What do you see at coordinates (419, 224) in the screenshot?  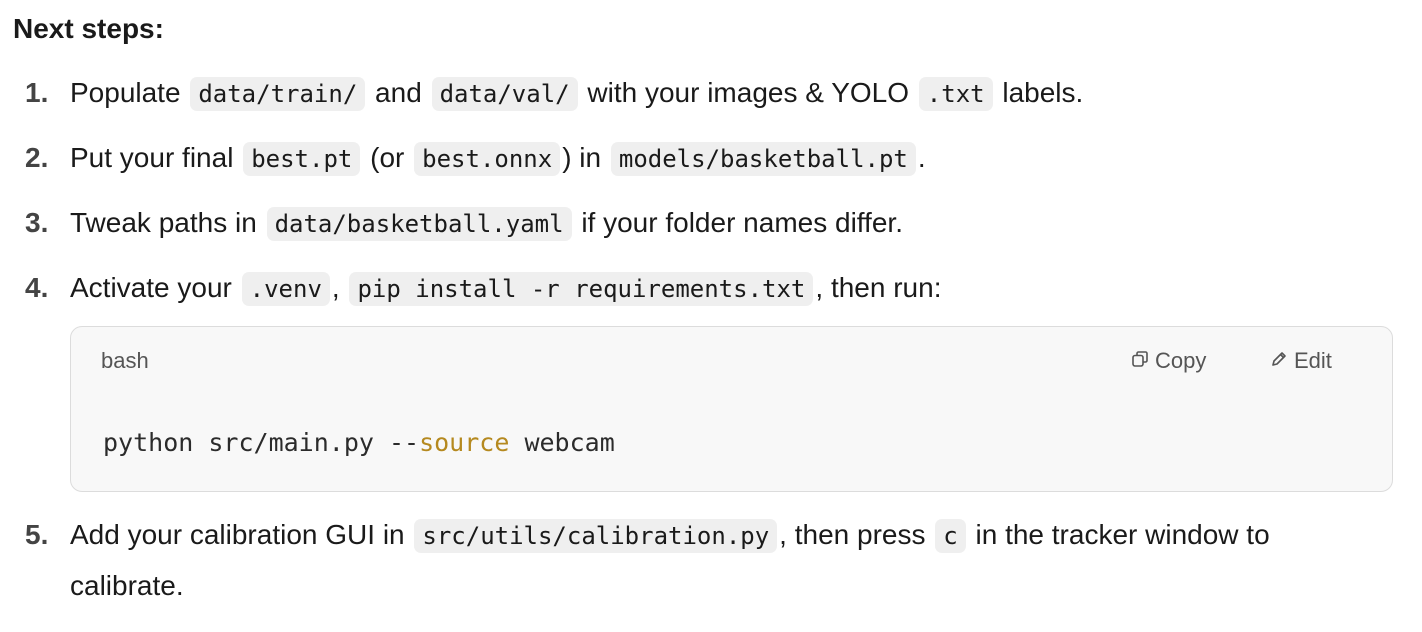 I see `inline-code: data/basketball.yaml` at bounding box center [419, 224].